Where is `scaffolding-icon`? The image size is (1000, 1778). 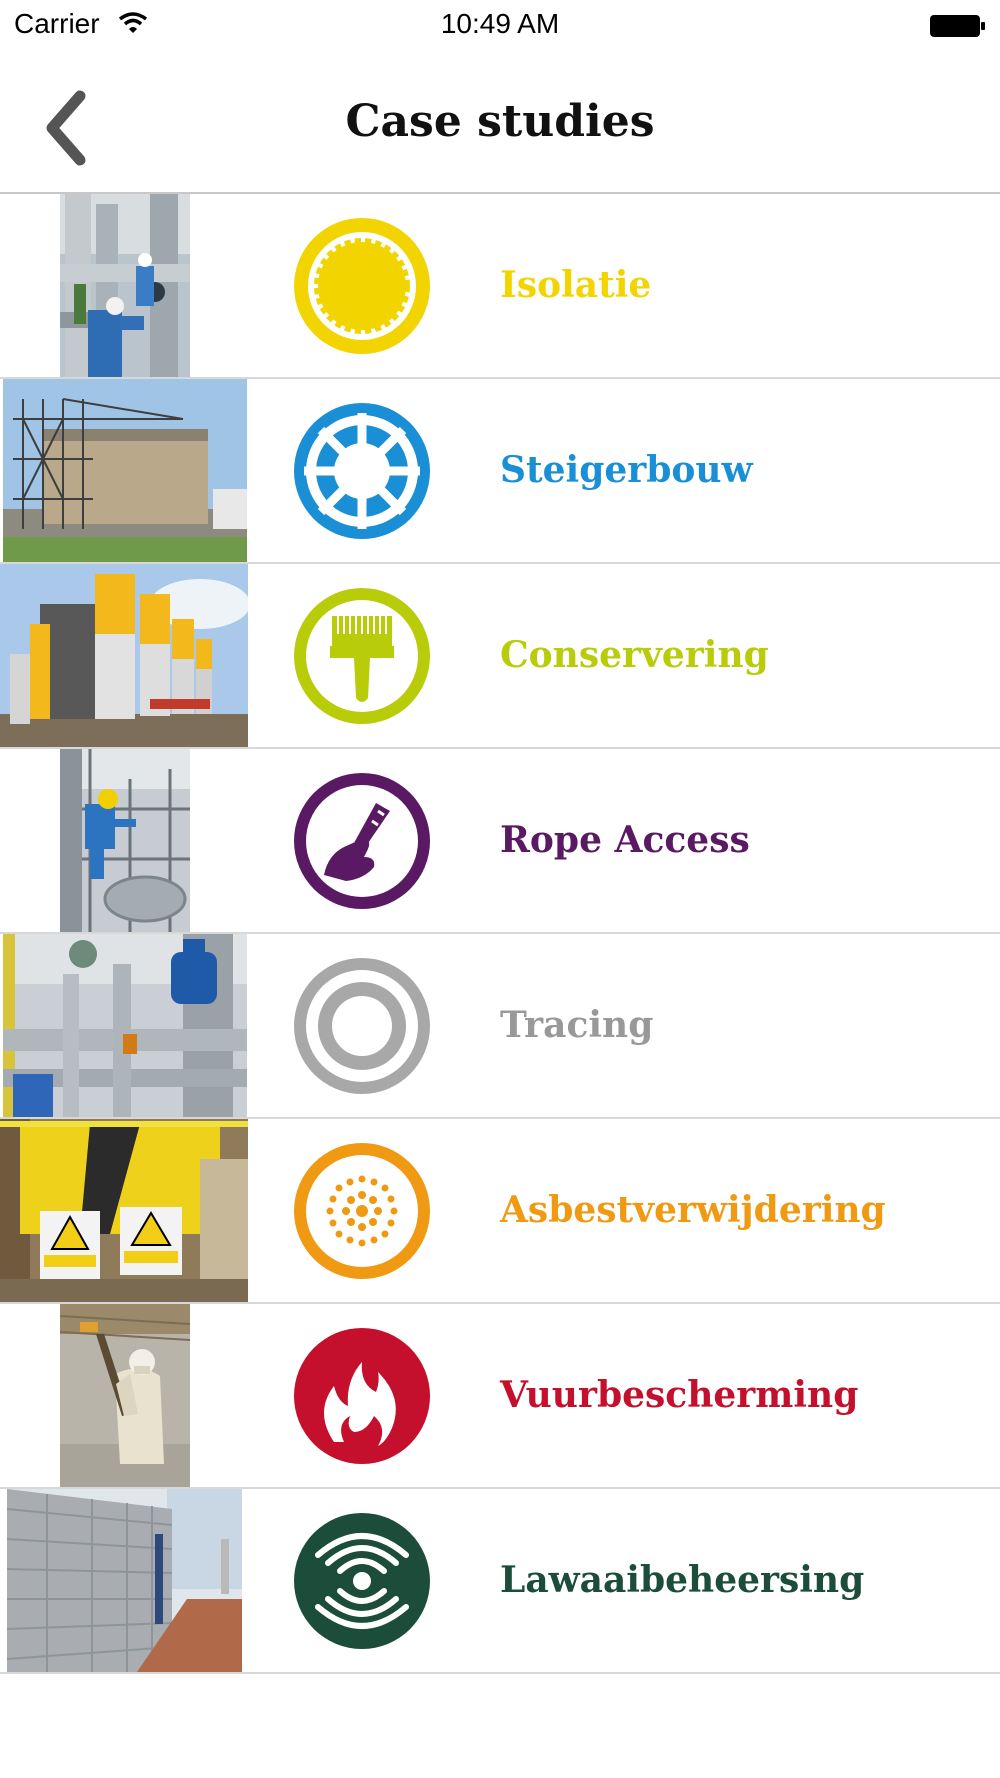
scaffolding-icon is located at coordinates (362, 471).